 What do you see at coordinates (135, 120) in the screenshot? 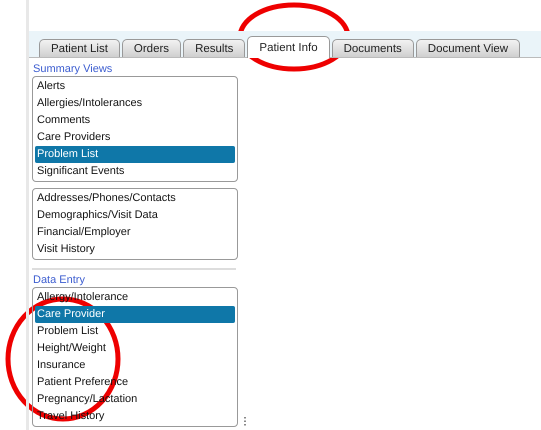
I see `list-item: Comments` at bounding box center [135, 120].